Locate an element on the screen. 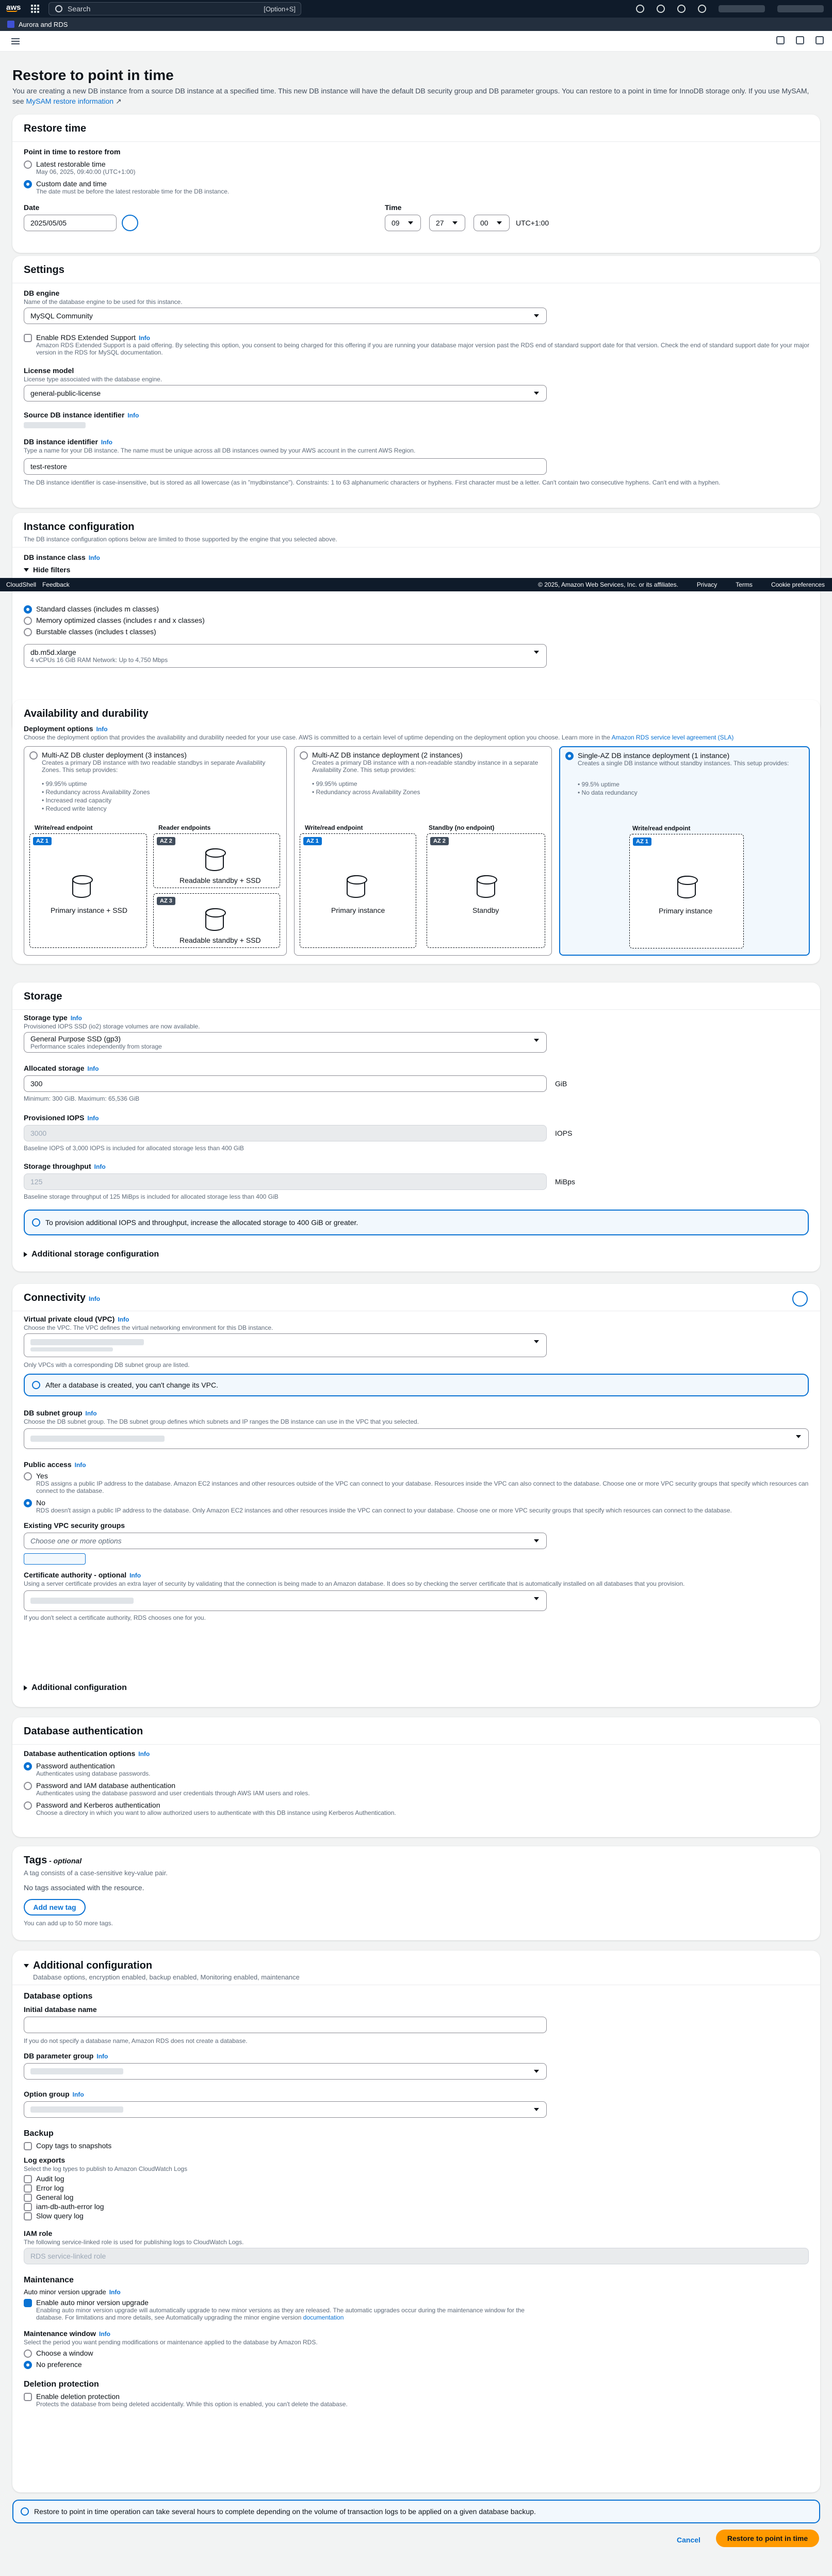  feedback-link: Feedback is located at coordinates (56, 584).